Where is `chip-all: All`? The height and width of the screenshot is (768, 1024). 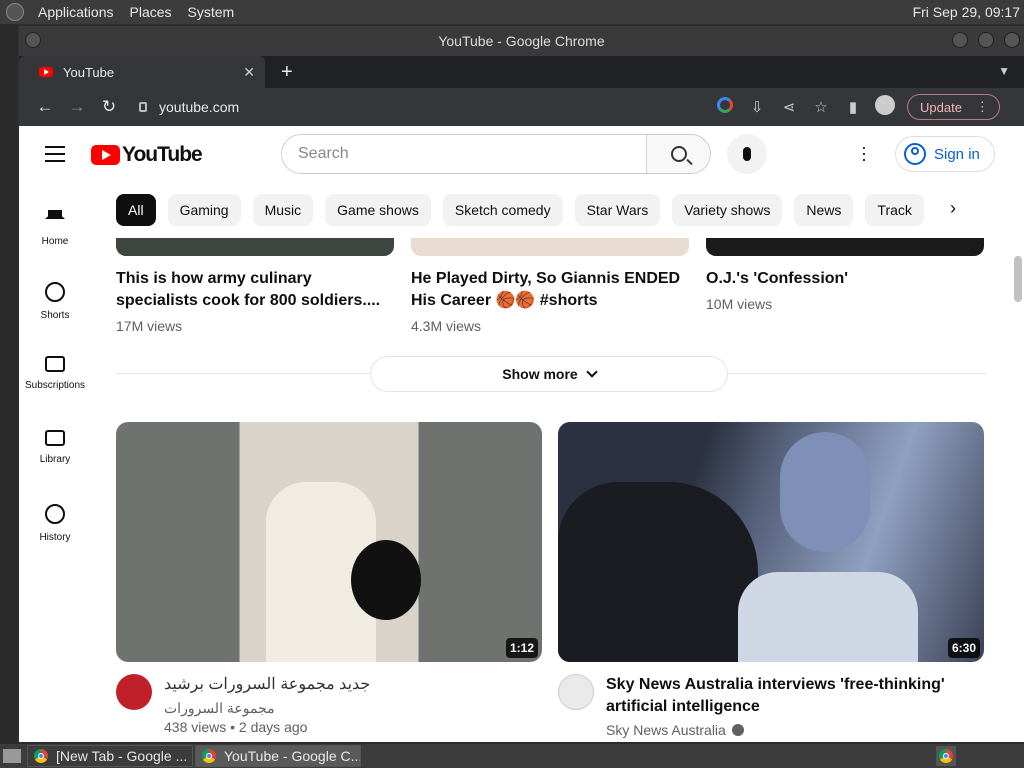
chip-all: All is located at coordinates (136, 210).